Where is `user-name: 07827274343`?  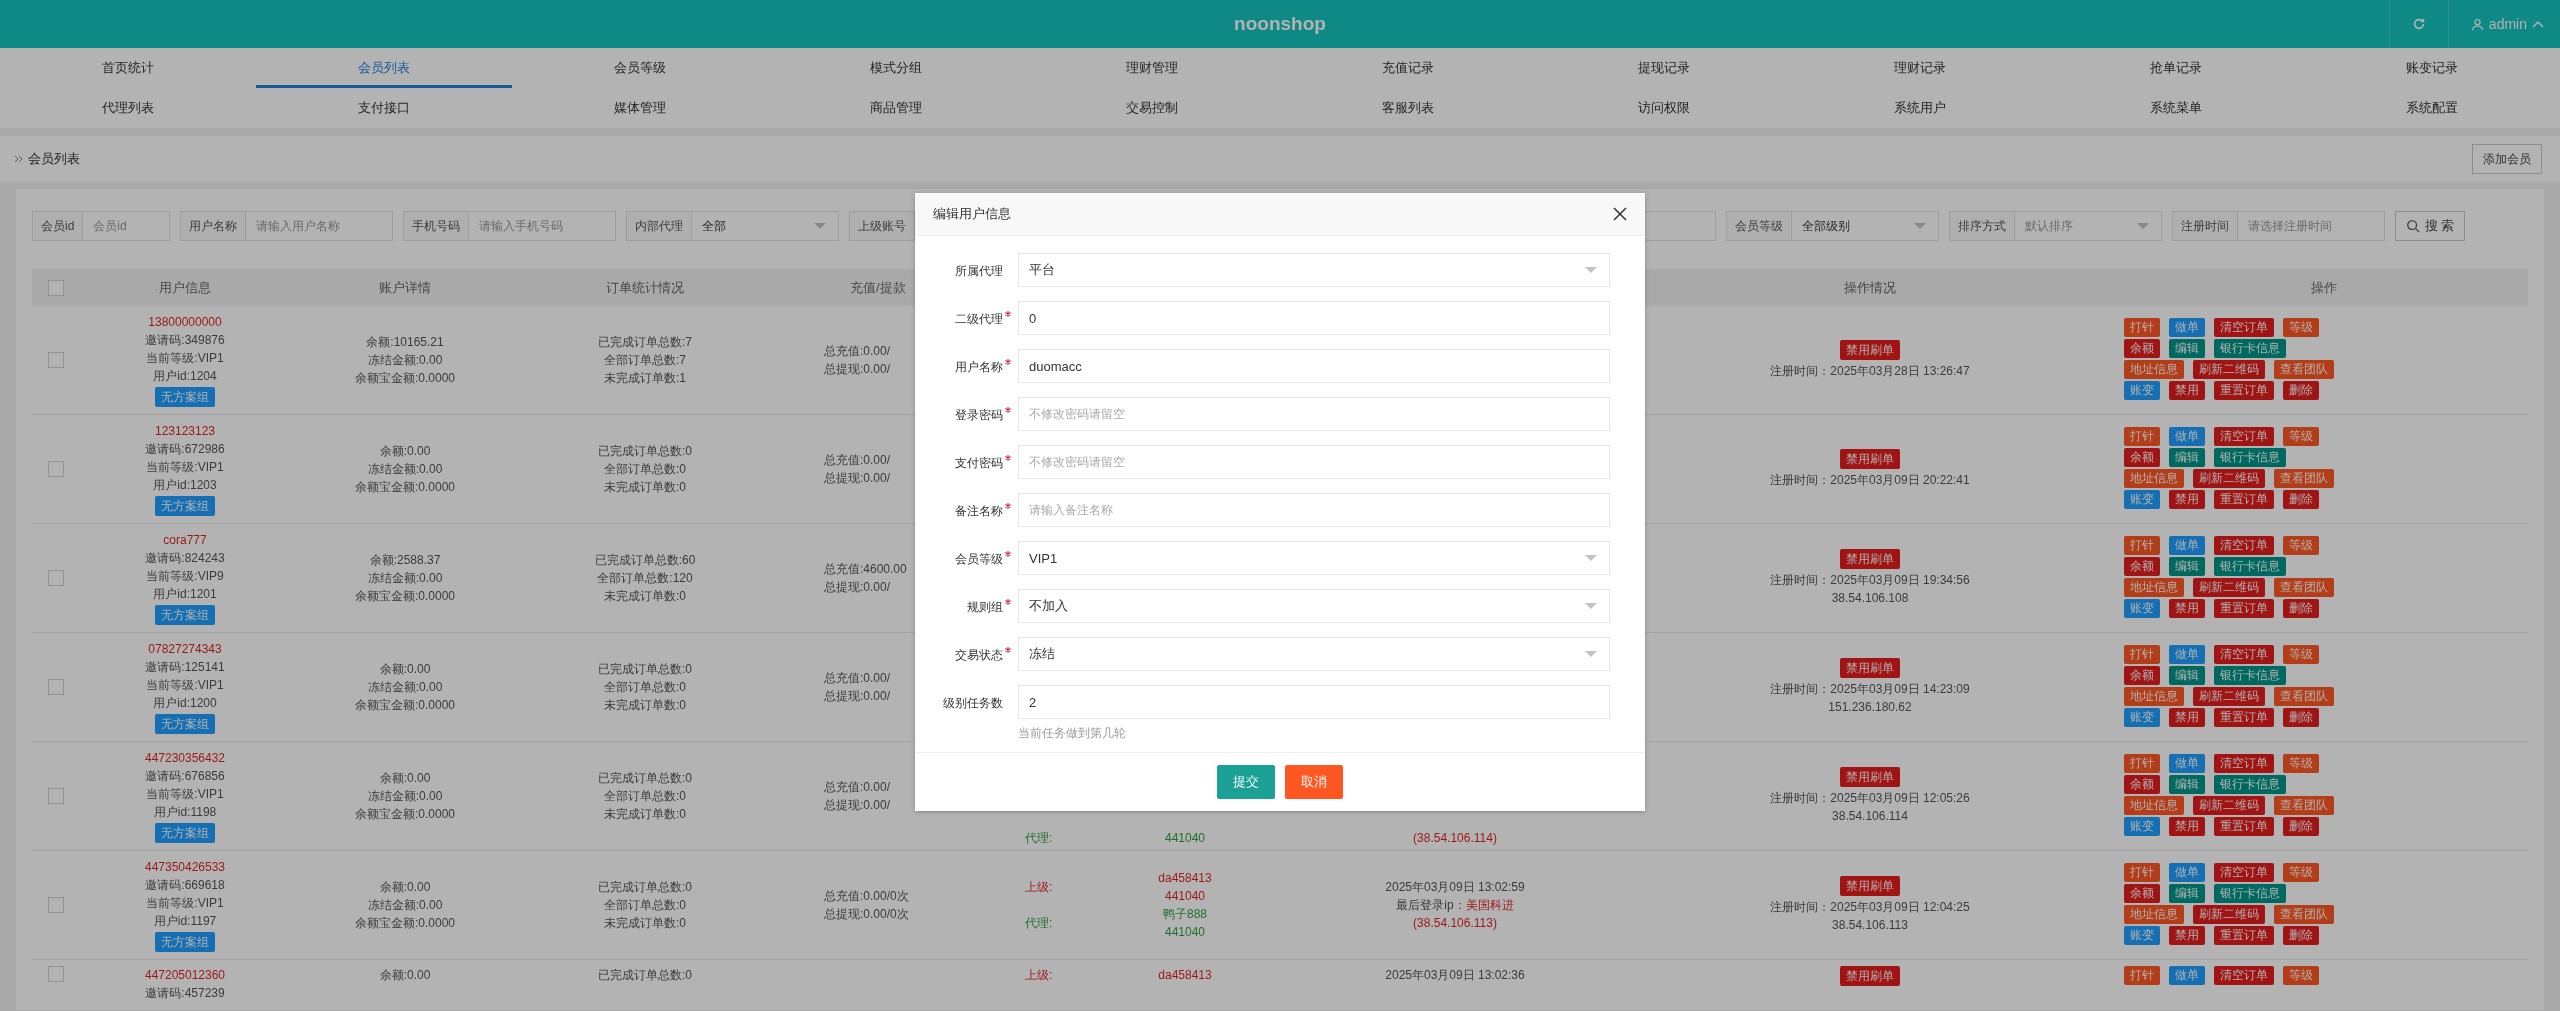
user-name: 07827274343 is located at coordinates (185, 649).